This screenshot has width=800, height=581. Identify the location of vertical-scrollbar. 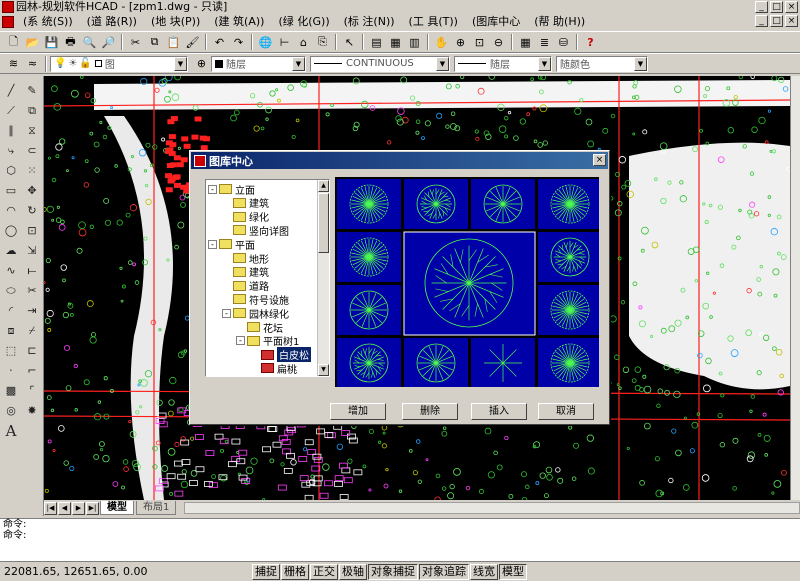
(795, 288).